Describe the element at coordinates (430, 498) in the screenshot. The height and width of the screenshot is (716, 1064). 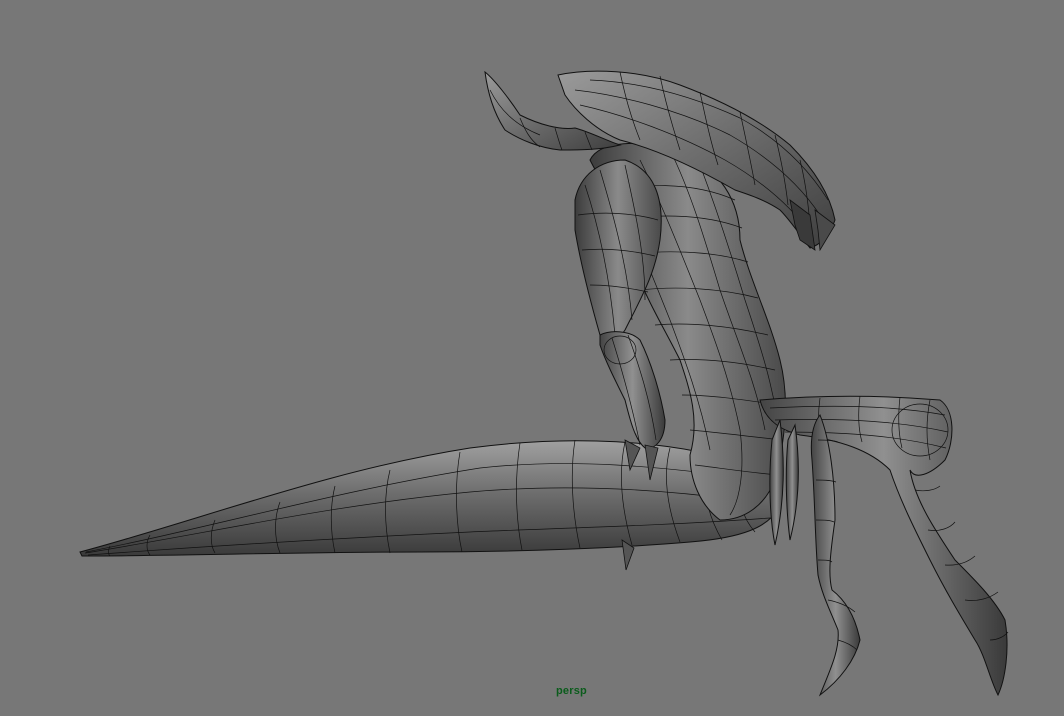
I see `tail-mesh` at that location.